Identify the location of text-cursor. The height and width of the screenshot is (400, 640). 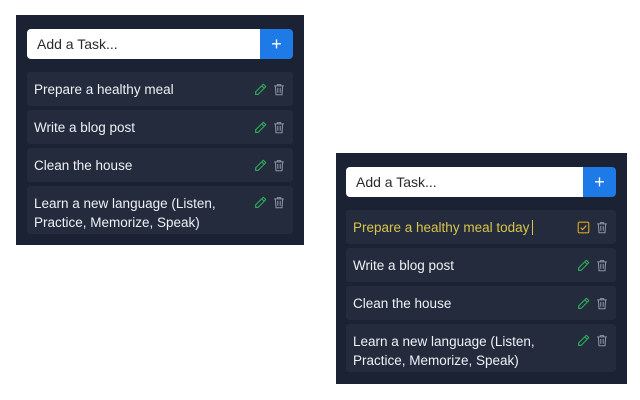
(533, 227).